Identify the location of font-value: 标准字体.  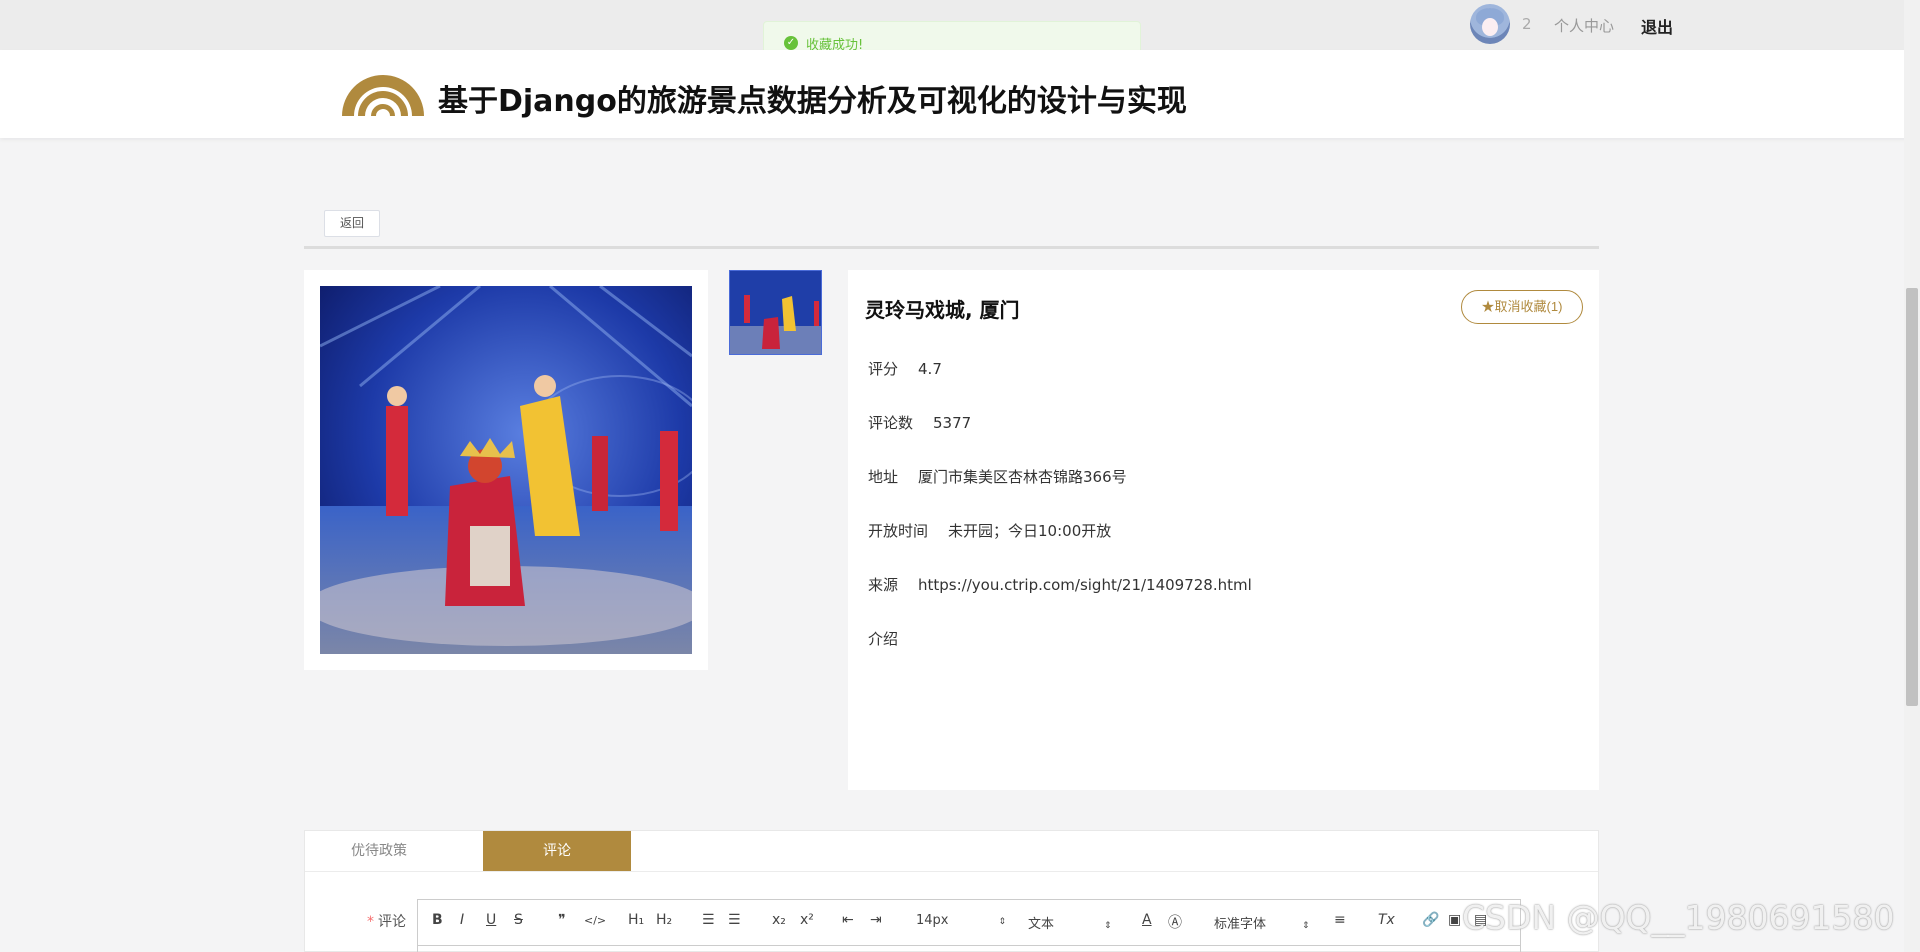
(1240, 924).